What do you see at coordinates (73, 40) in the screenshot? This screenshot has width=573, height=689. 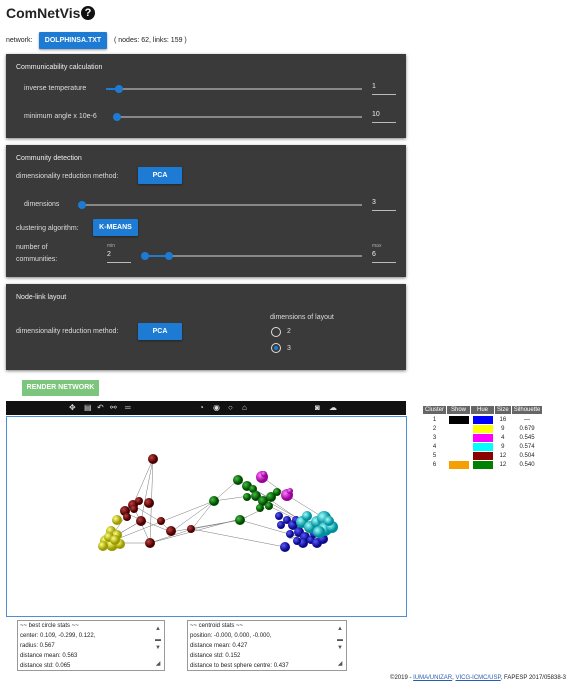 I see `network-file-button: DOLPHINSA.TXT` at bounding box center [73, 40].